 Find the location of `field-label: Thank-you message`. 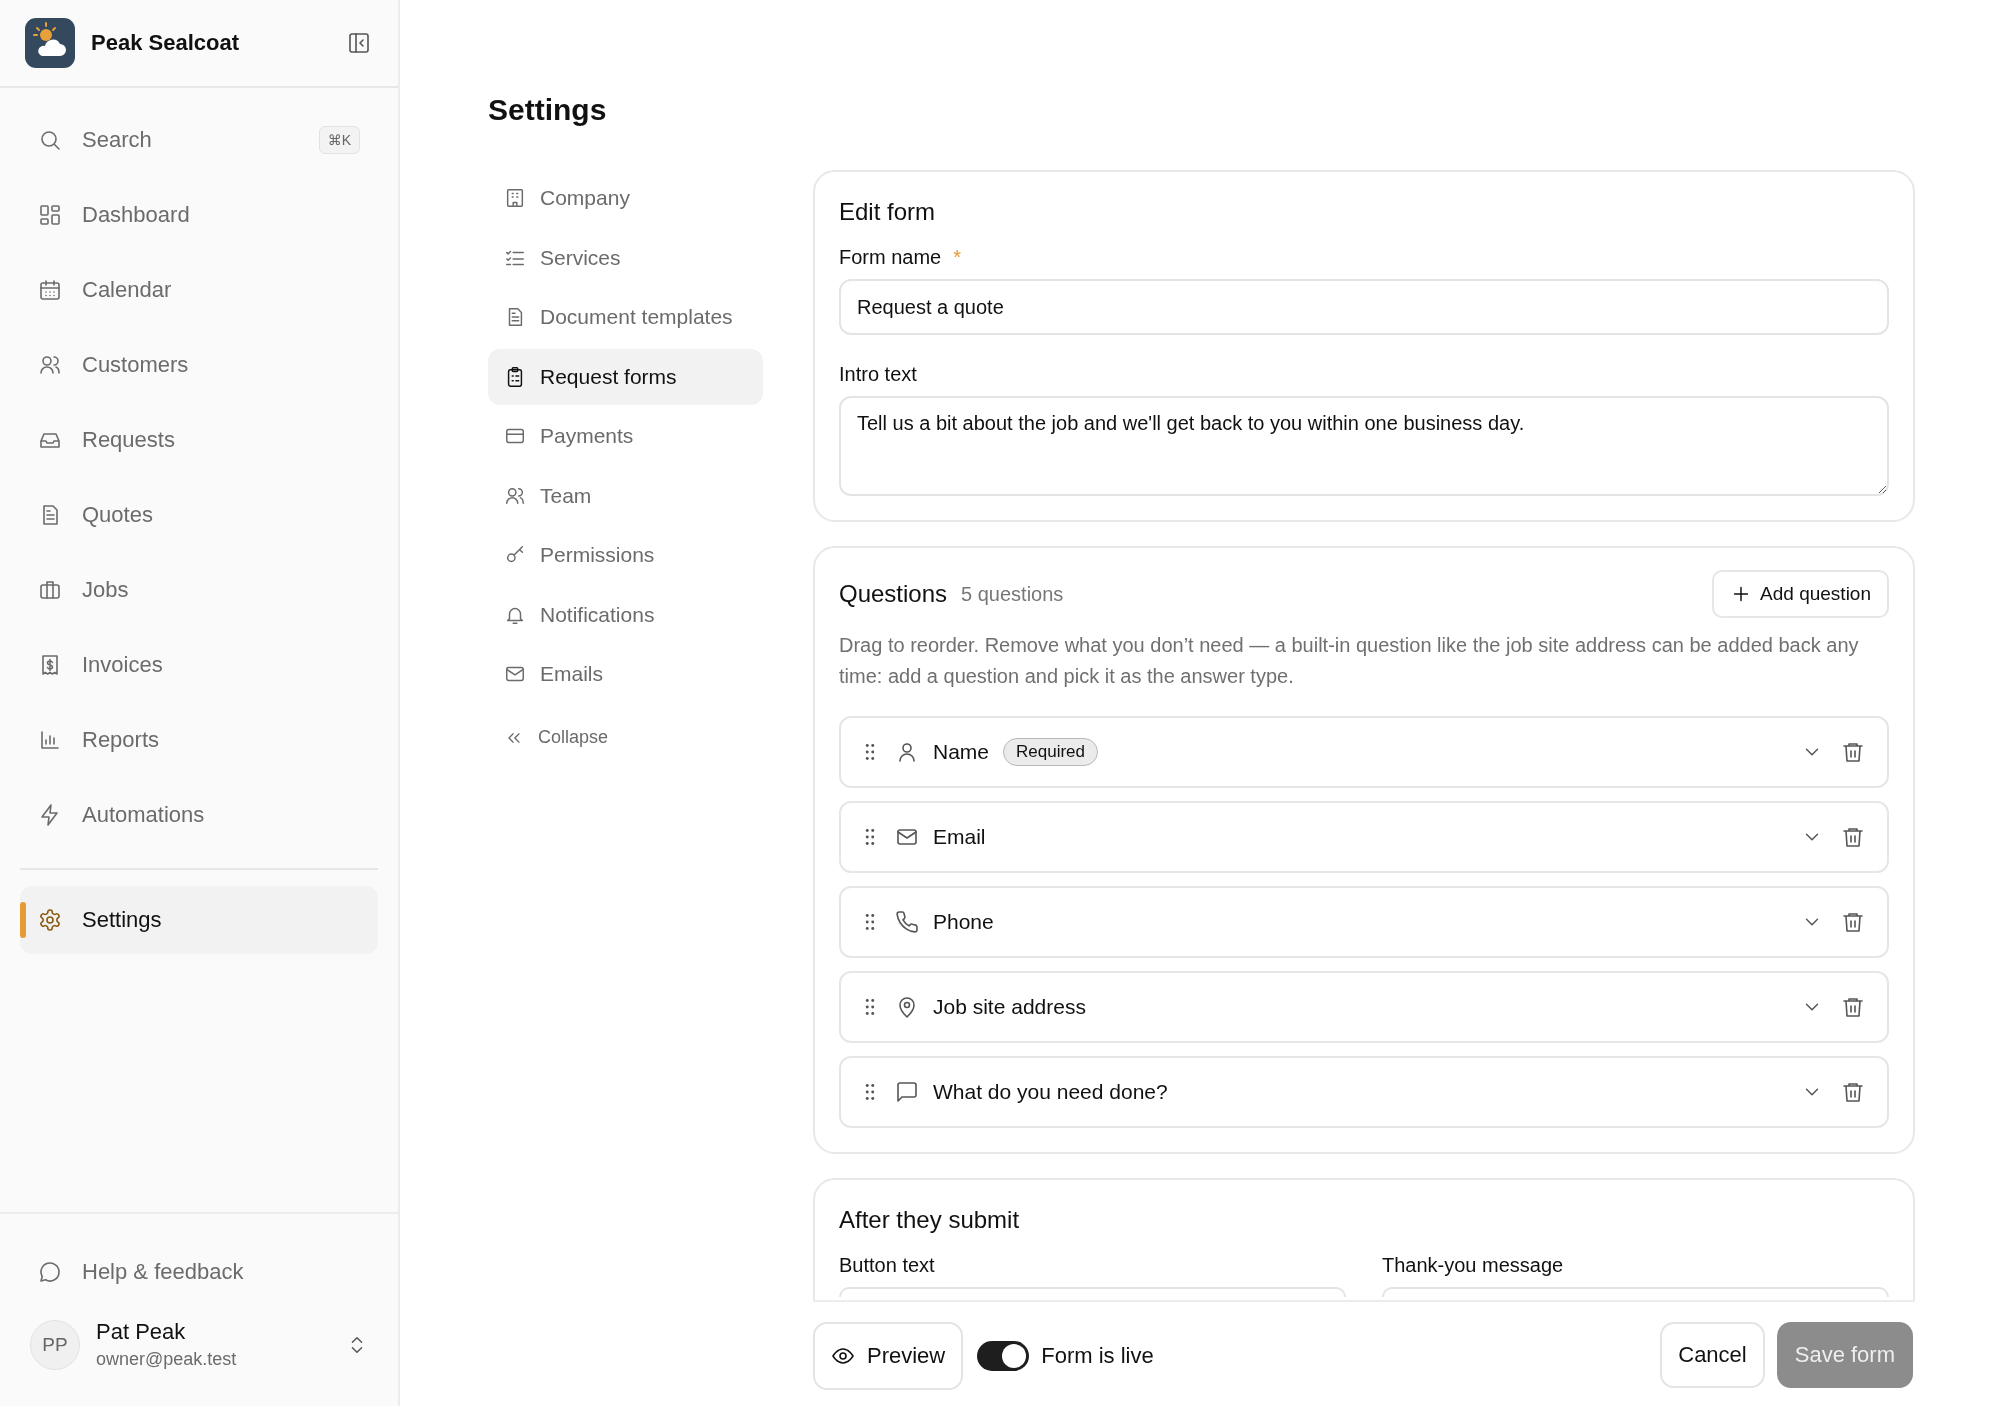

field-label: Thank-you message is located at coordinates (1473, 1265).